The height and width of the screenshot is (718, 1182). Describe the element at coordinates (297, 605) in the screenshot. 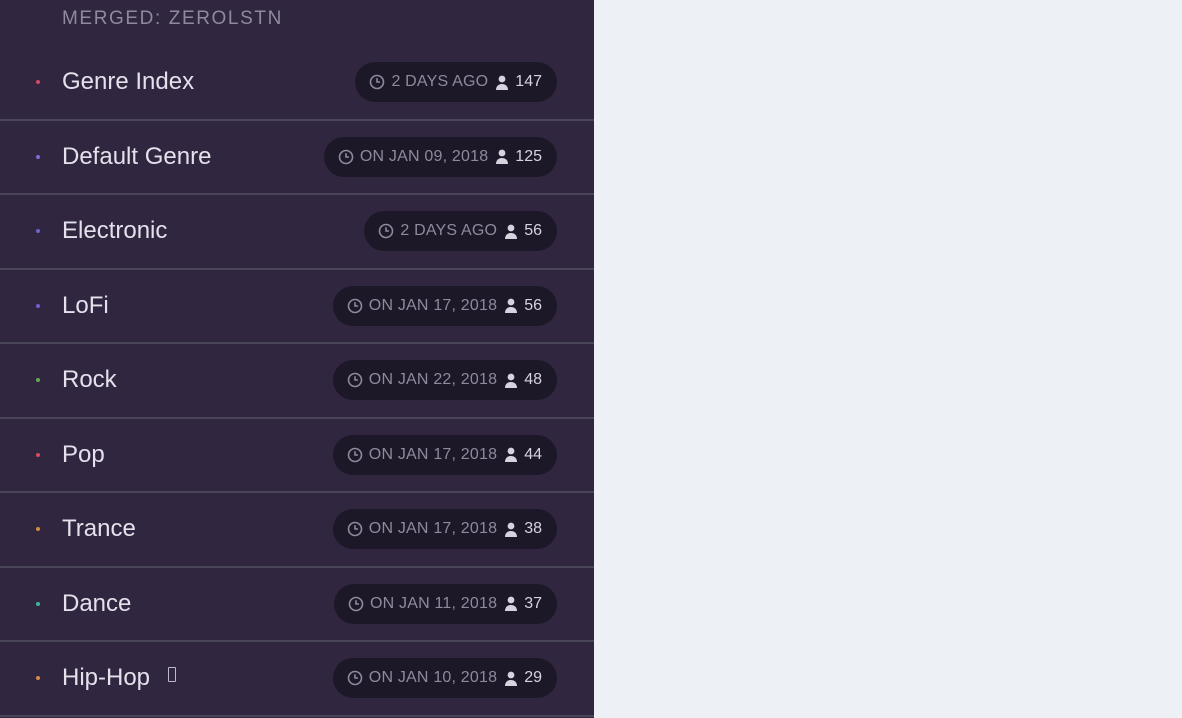

I see `genre-row: Dance ON JAN 11, 2018 37` at that location.